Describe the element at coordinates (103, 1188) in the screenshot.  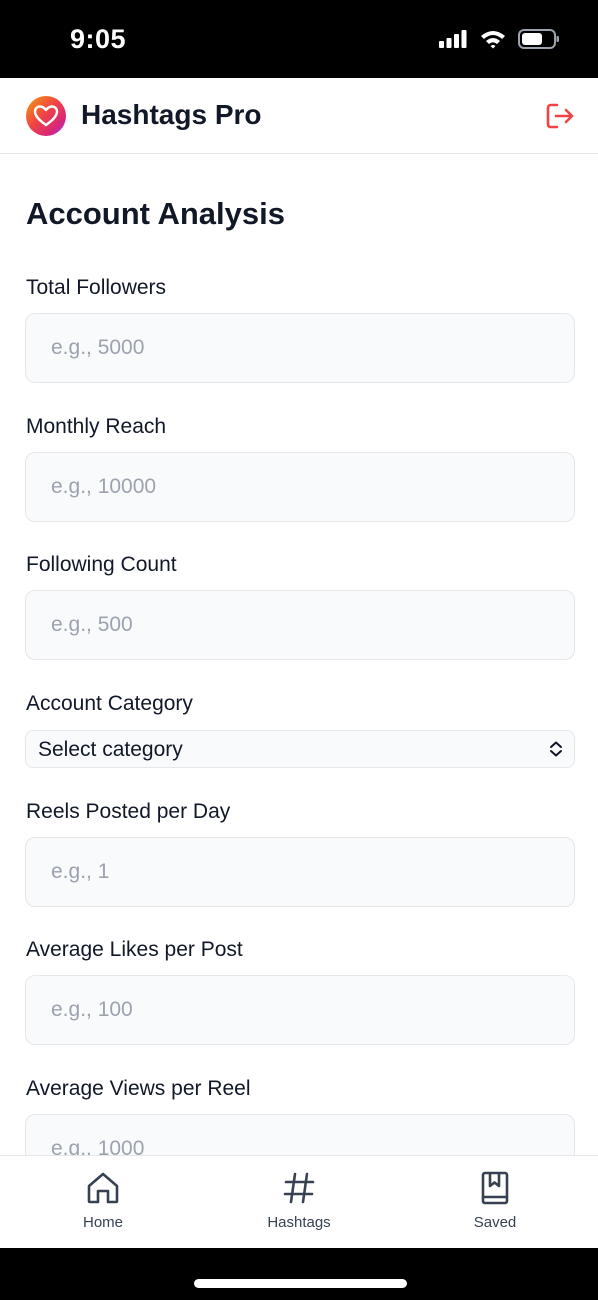
I see `home-icon` at that location.